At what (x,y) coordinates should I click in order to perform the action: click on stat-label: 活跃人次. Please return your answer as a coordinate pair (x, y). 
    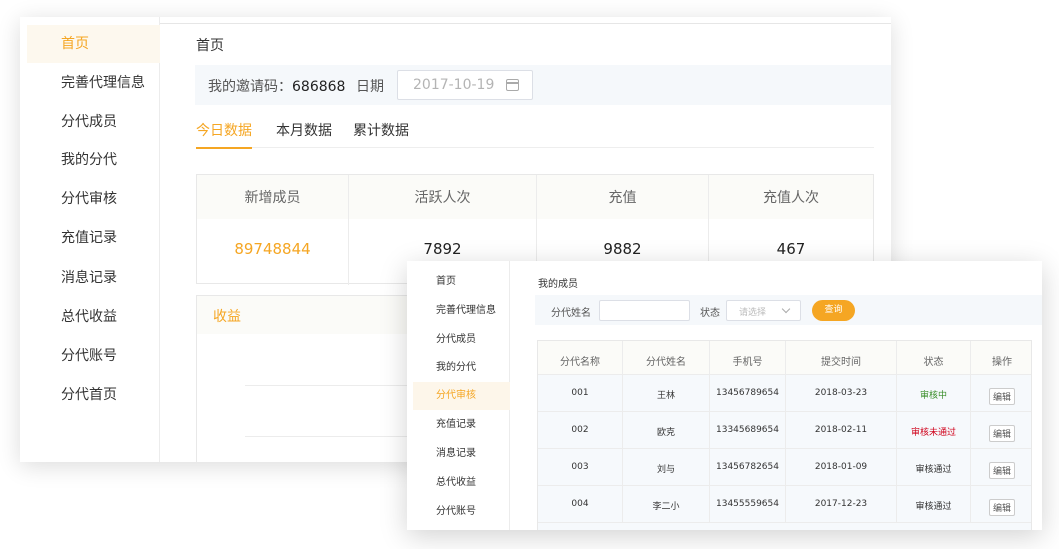
    Looking at the image, I should click on (442, 198).